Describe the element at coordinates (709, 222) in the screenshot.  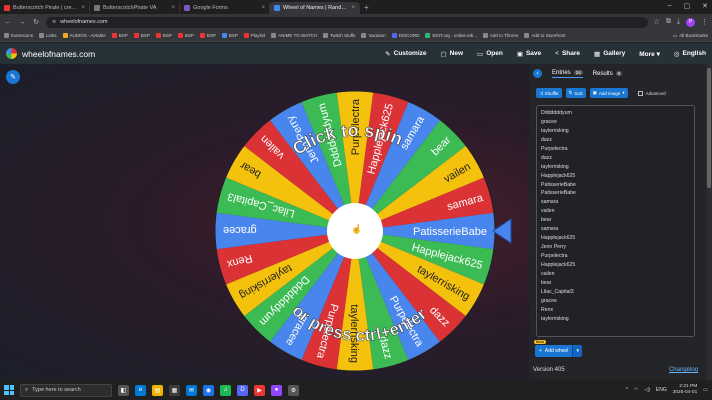
I see `page-scrollbar` at that location.